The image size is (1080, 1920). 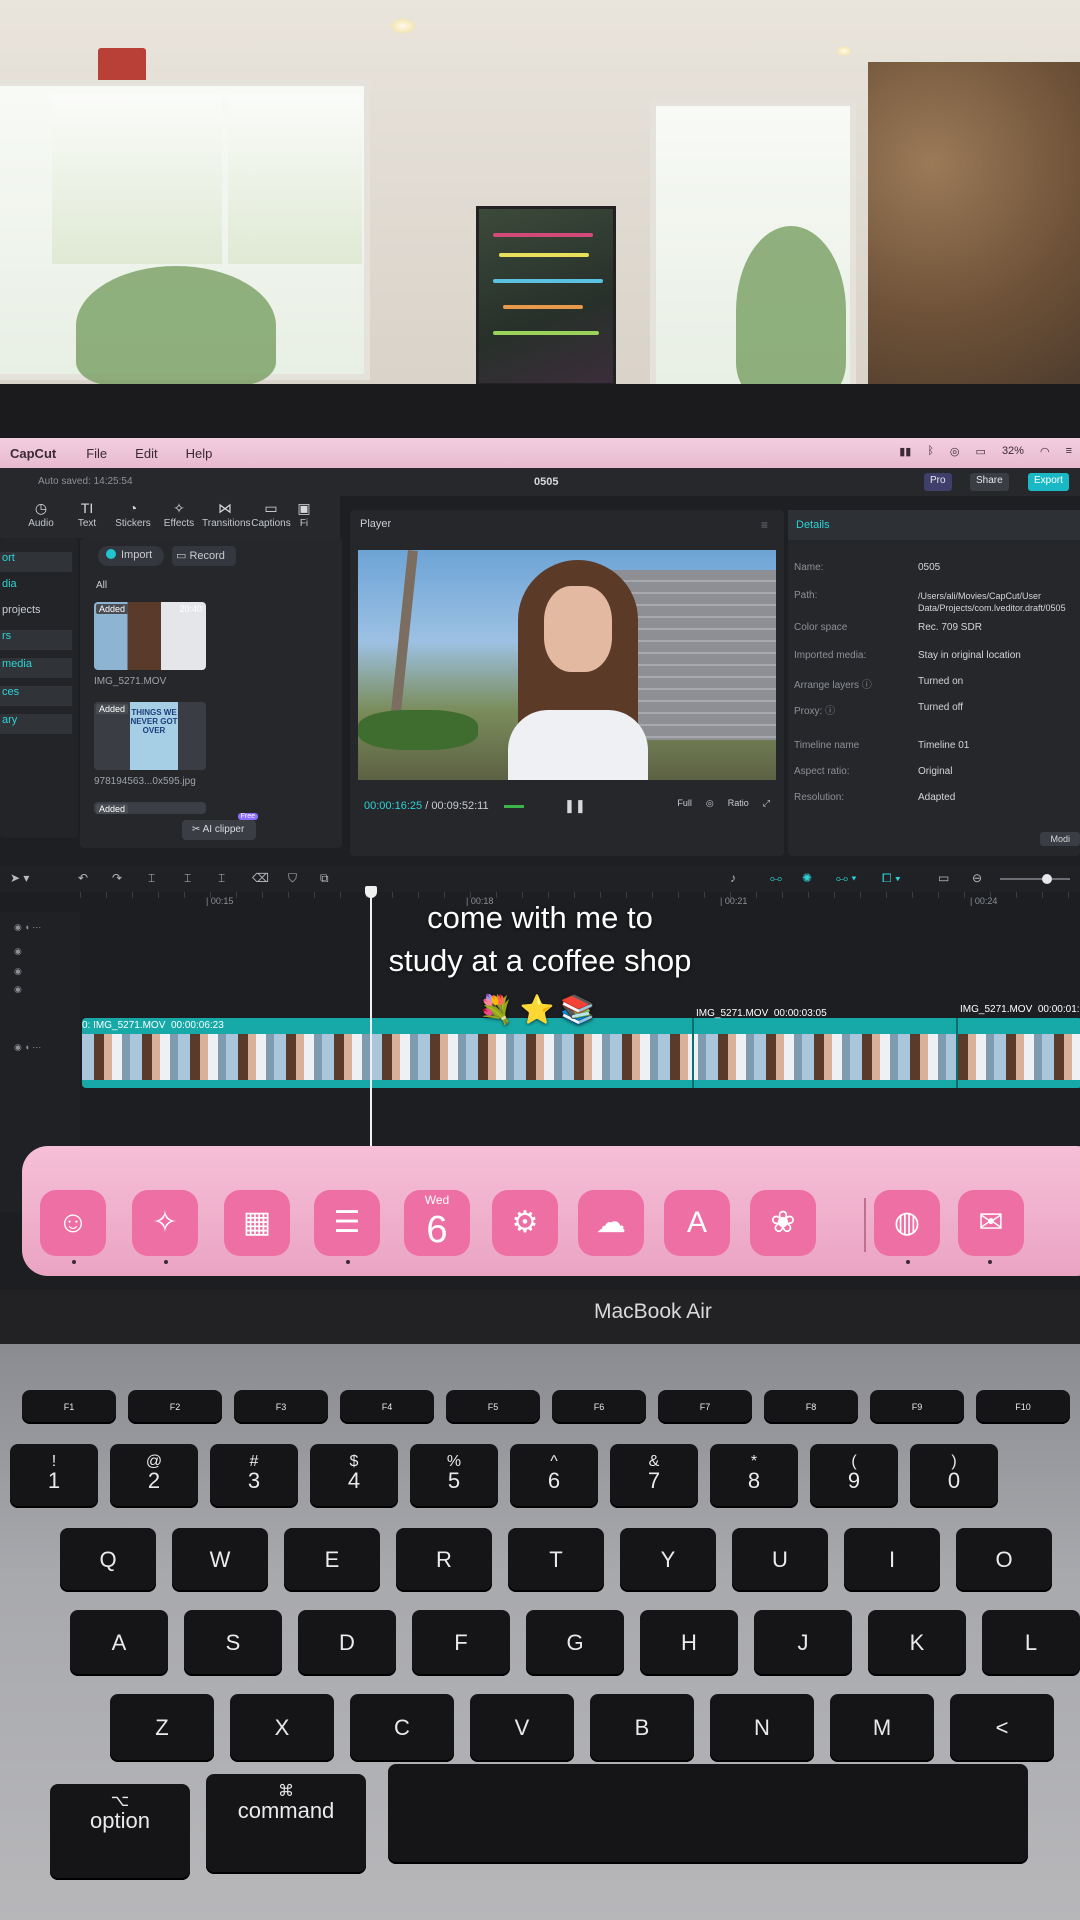 I want to click on key-n: N, so click(x=762, y=1728).